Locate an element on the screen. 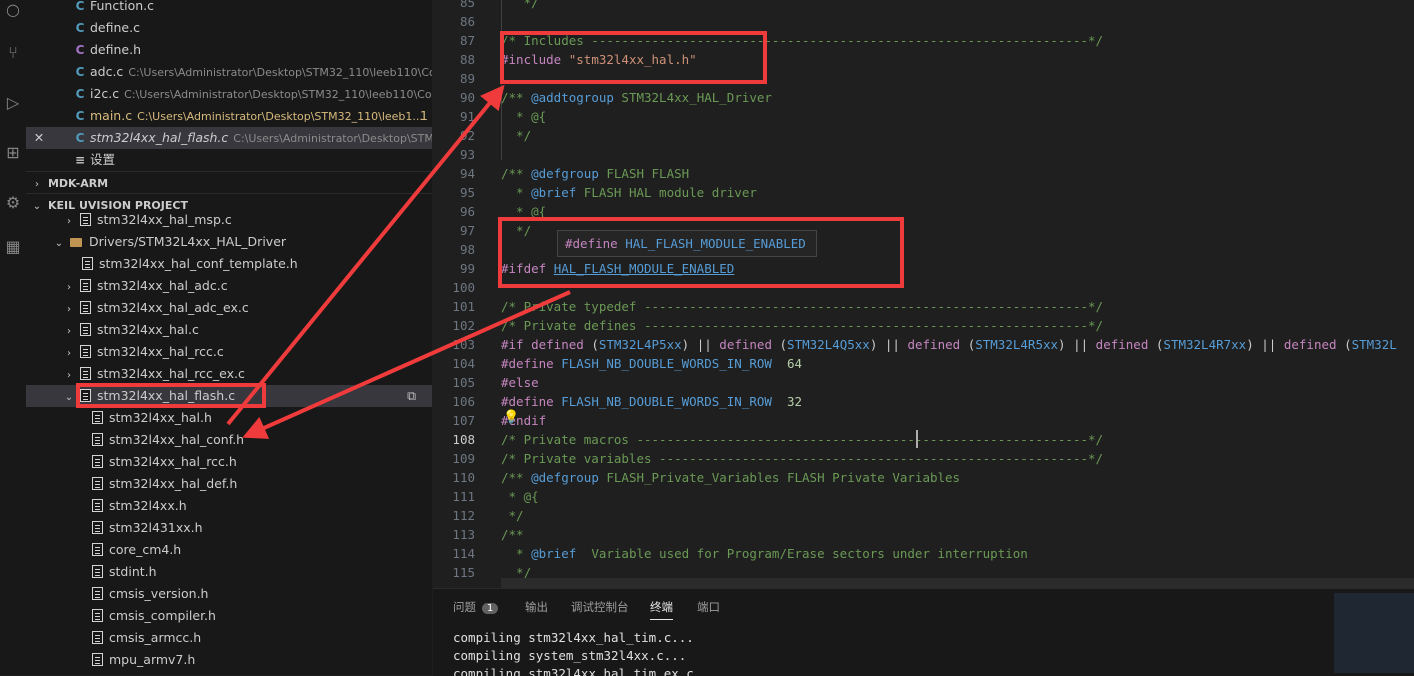 This screenshot has height=676, width=1414. tree-label: stm32l4xx_hal_adc_ex.c is located at coordinates (172, 307).